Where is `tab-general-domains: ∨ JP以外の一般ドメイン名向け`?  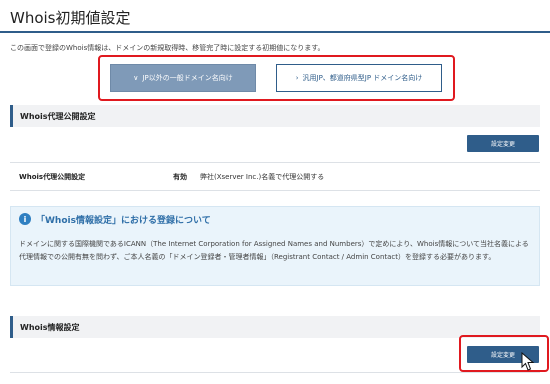
tab-general-domains: ∨ JP以外の一般ドメイン名向け is located at coordinates (183, 78).